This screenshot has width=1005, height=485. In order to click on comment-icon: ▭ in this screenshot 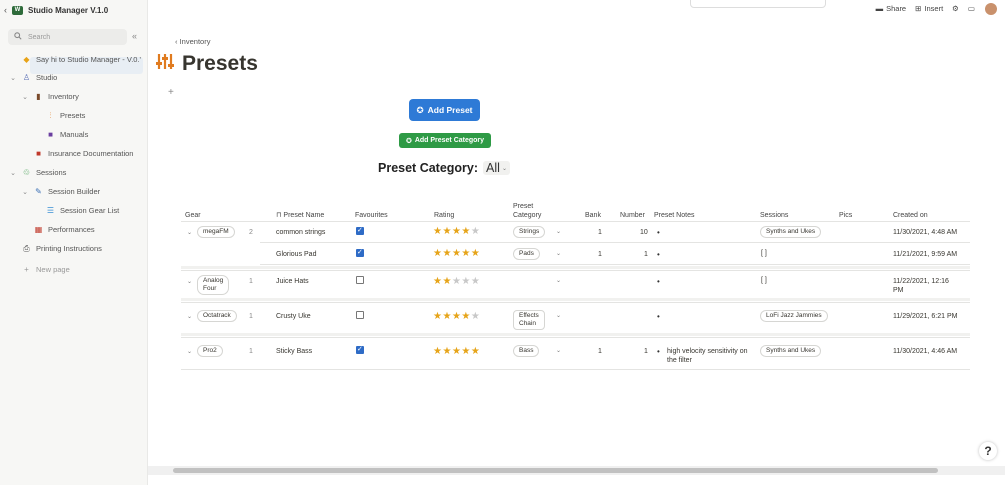, I will do `click(971, 8)`.